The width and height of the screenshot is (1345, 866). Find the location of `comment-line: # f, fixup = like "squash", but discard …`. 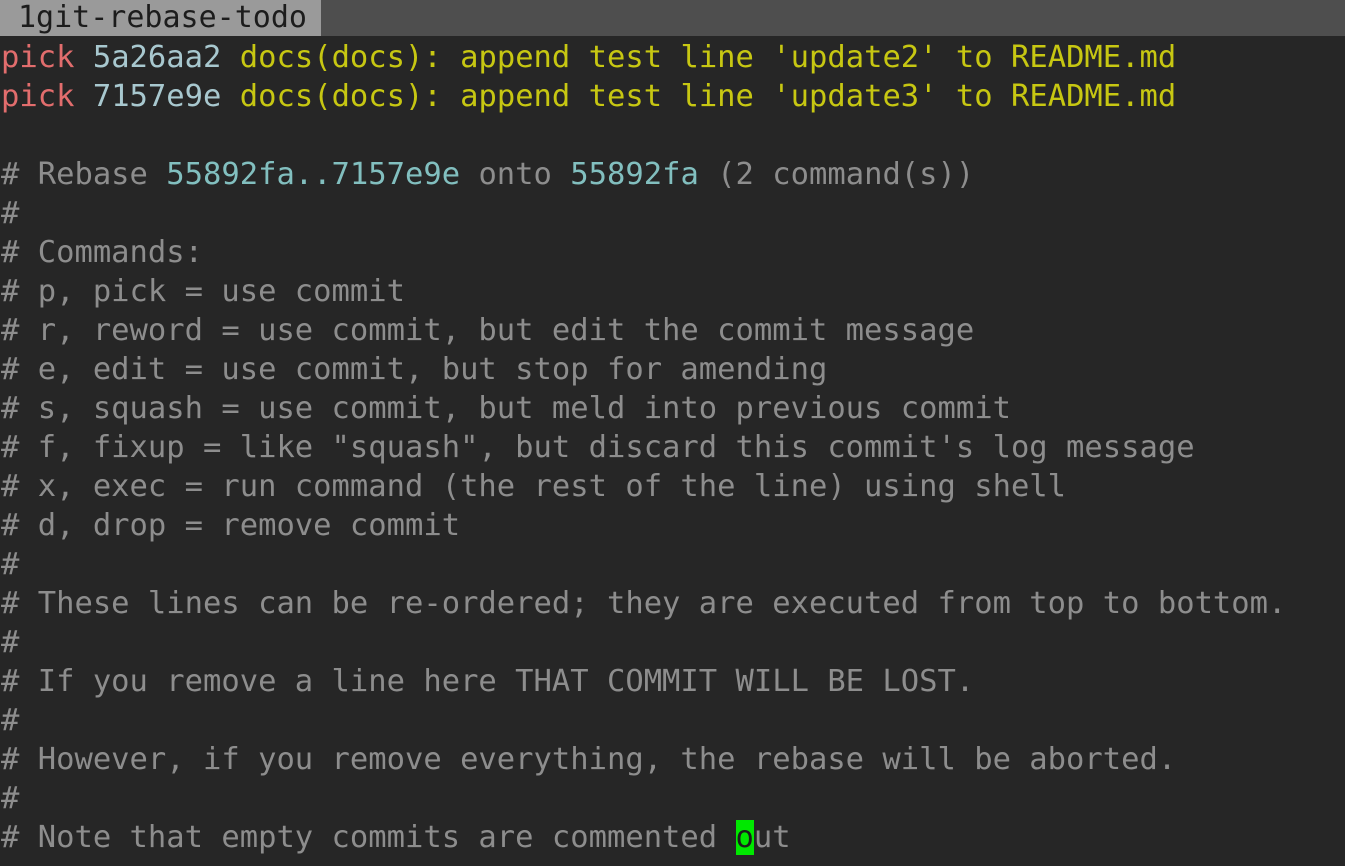

comment-line: # f, fixup = like "squash", but discard … is located at coordinates (598, 447).